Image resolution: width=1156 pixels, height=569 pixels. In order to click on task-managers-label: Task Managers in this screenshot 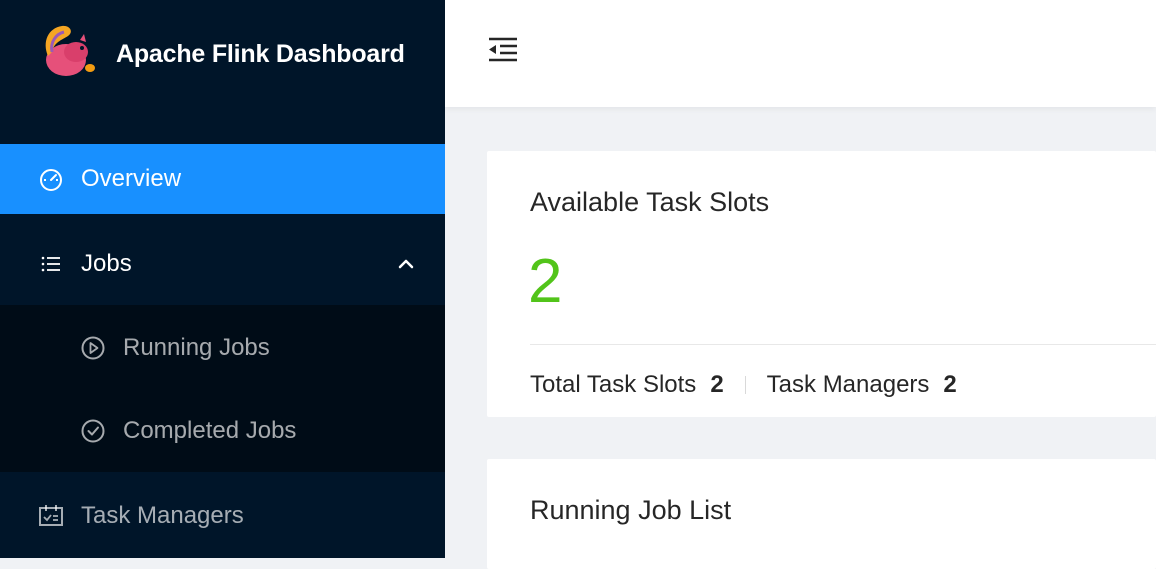, I will do `click(848, 384)`.